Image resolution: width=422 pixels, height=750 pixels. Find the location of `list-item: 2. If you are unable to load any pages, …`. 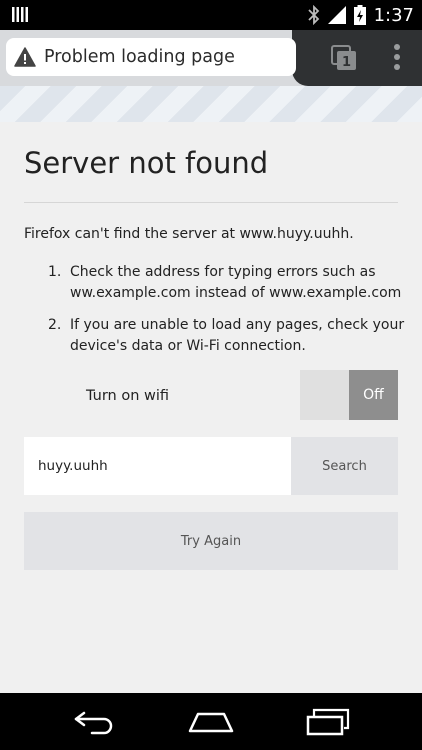

list-item: 2. If you are unable to load any pages, … is located at coordinates (228, 336).